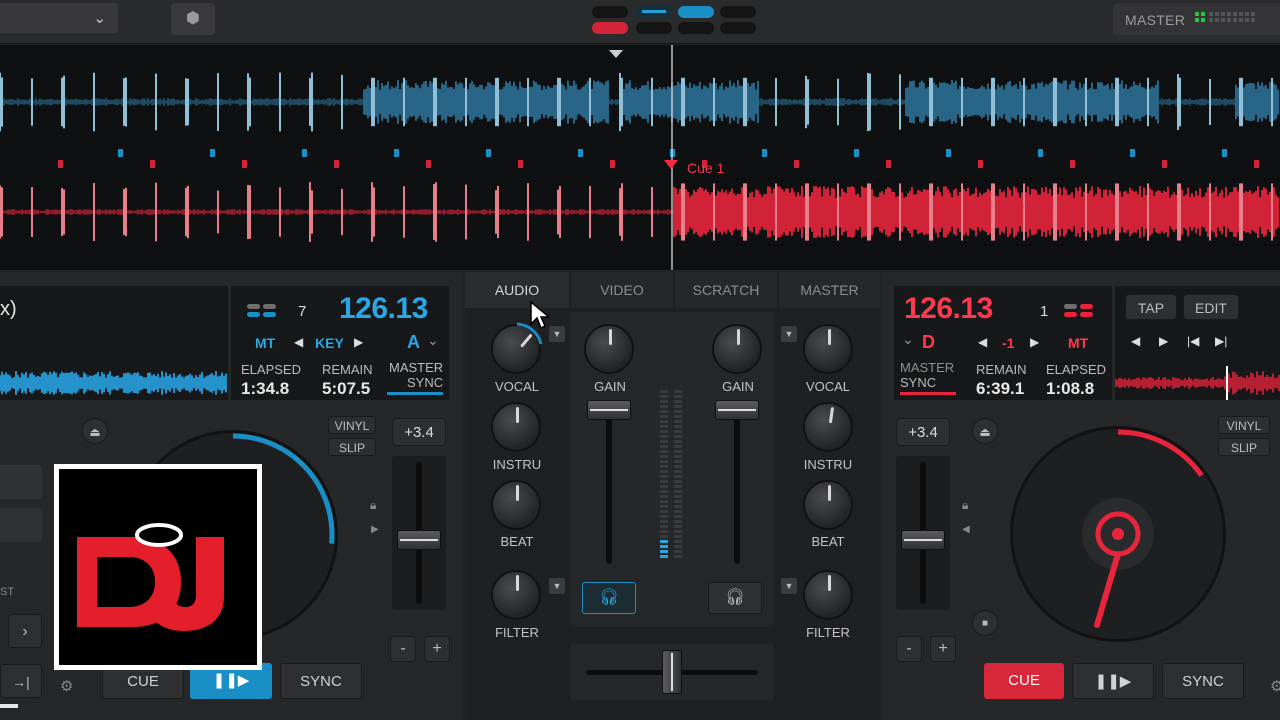 This screenshot has height=720, width=1280. I want to click on tab-master: MASTER, so click(829, 290).